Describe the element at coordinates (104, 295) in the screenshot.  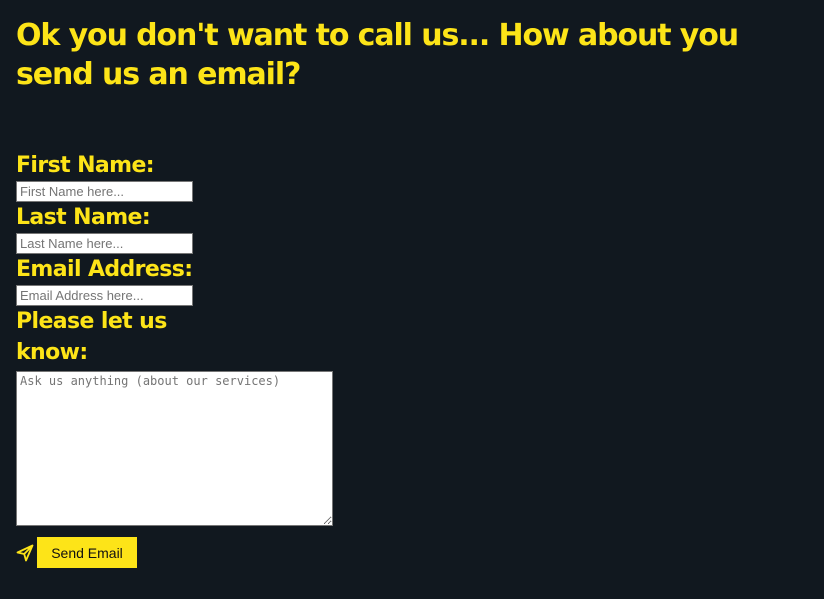
I see `email-field` at that location.